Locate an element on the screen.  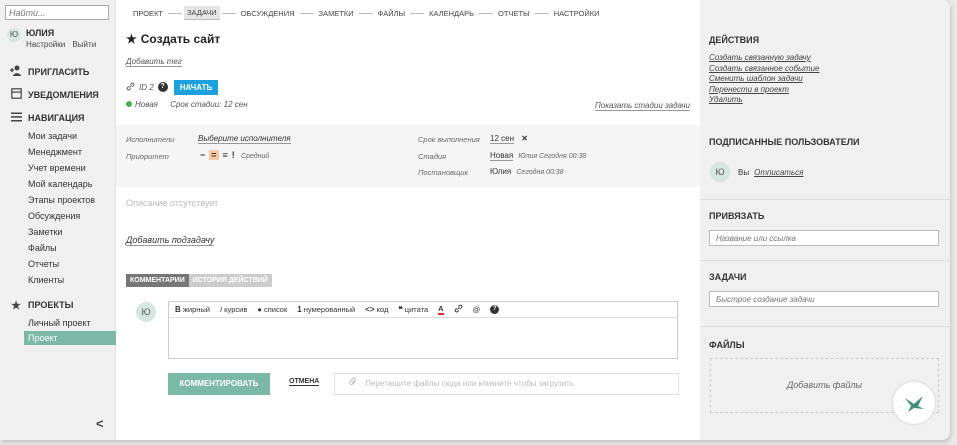
sidebar-item-my-calendar: Мой календарь is located at coordinates (72, 184).